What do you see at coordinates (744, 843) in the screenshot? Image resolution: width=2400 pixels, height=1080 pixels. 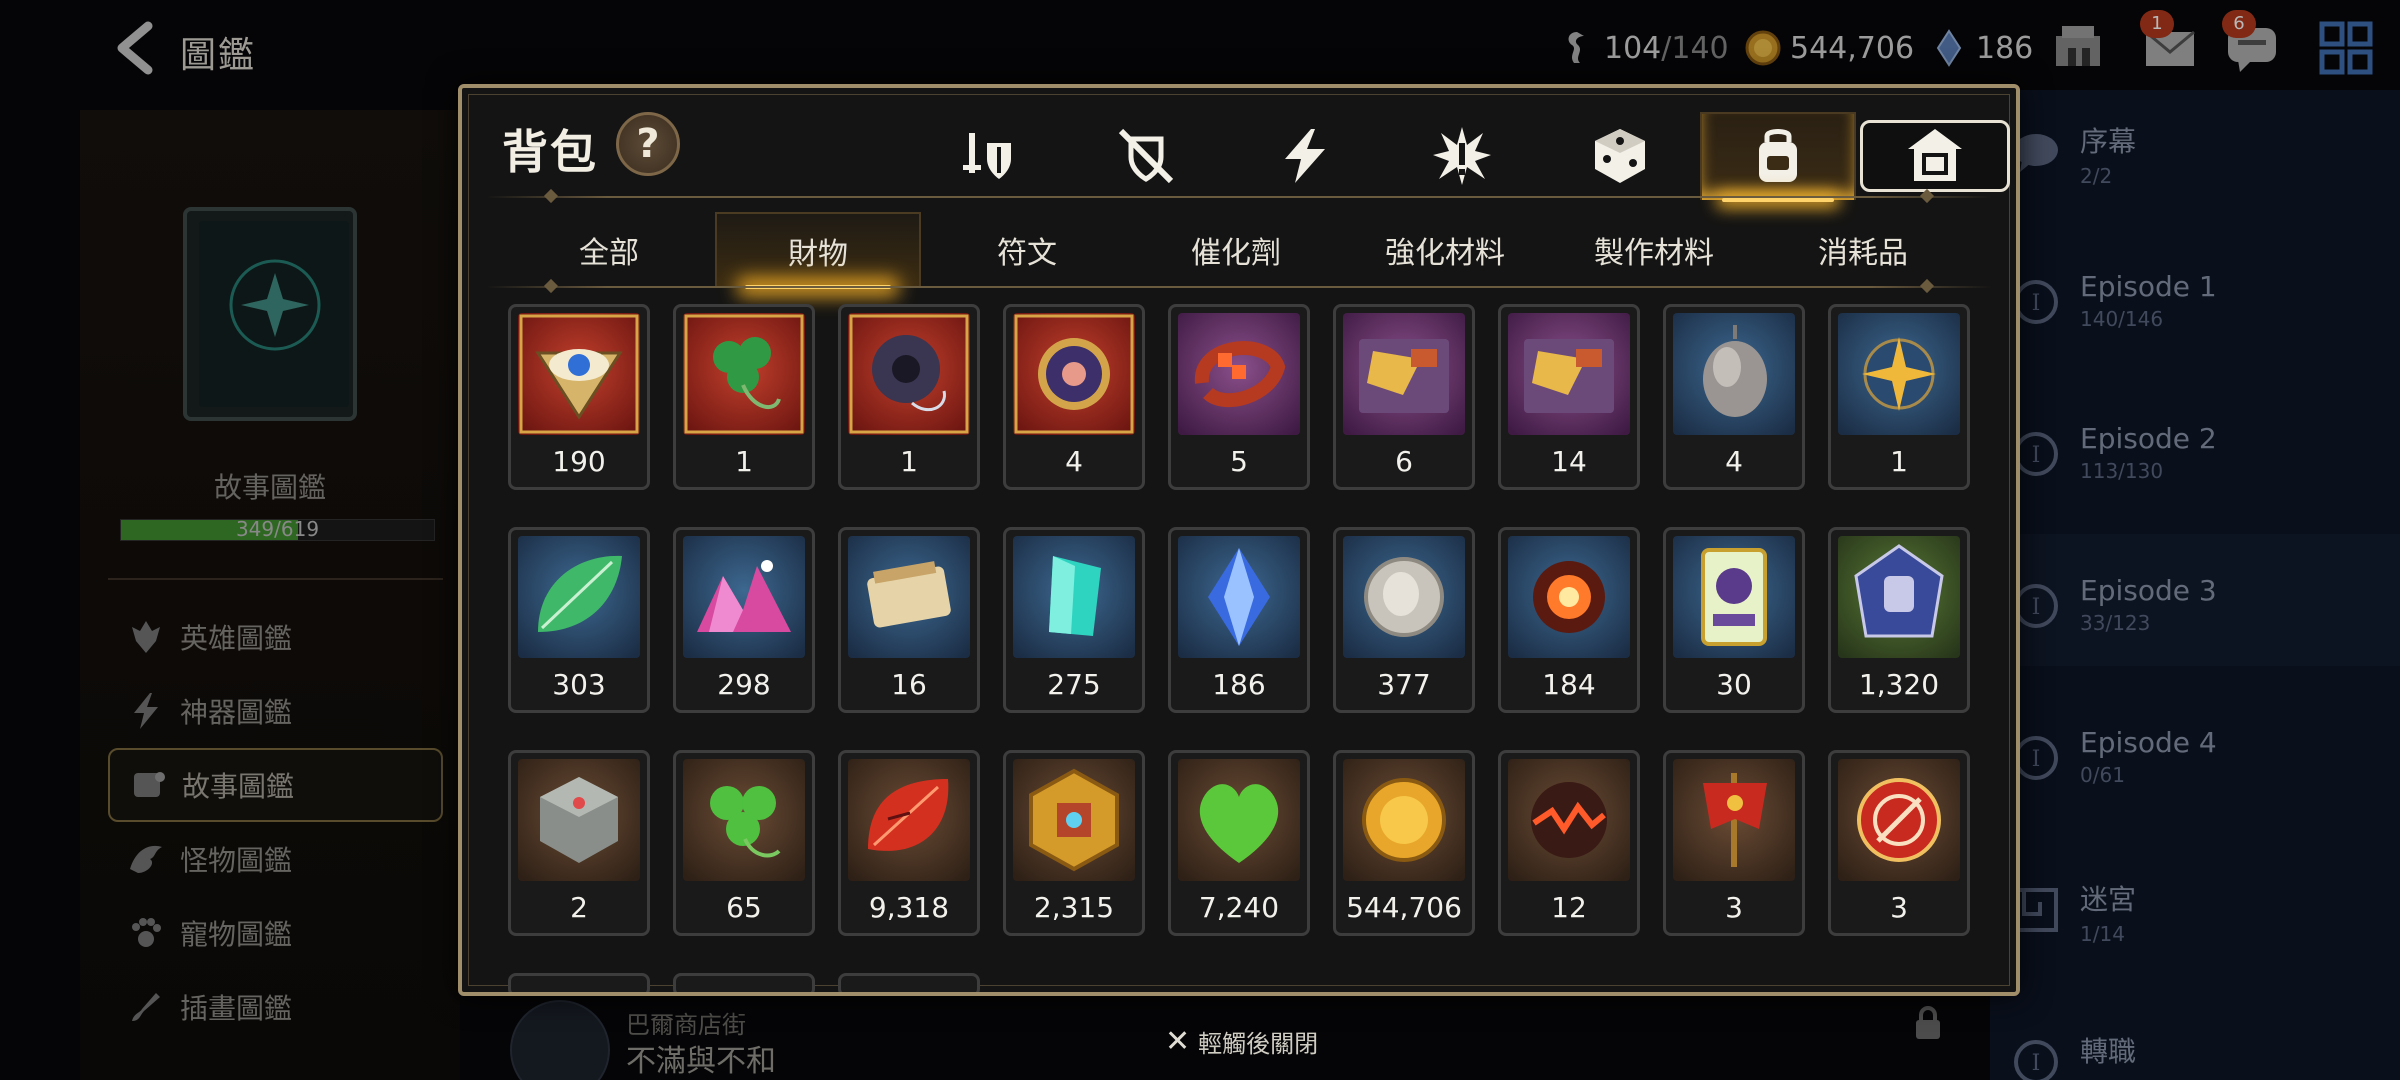 I see `inventory-slot: 65` at bounding box center [744, 843].